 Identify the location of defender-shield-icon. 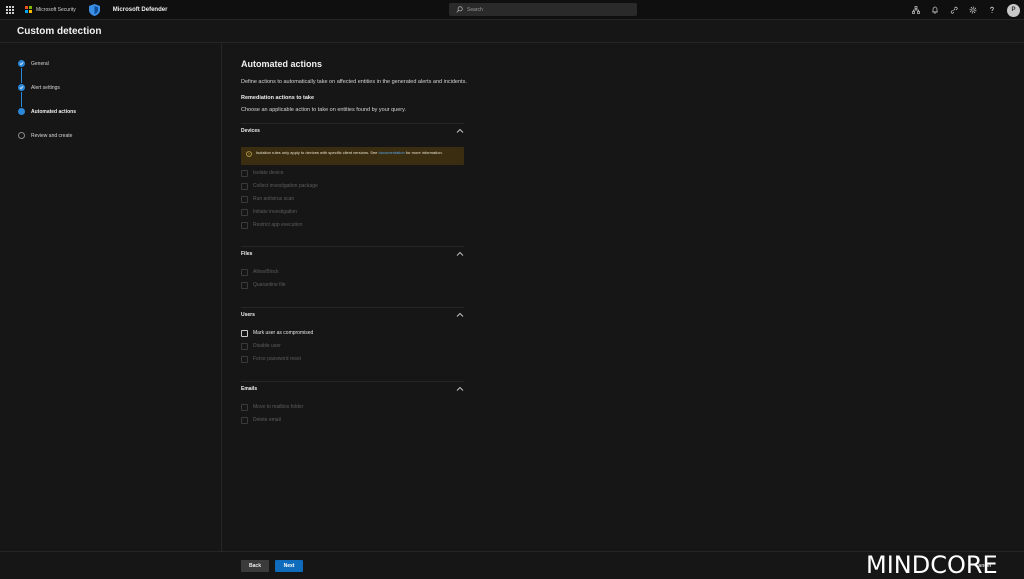
(95, 10).